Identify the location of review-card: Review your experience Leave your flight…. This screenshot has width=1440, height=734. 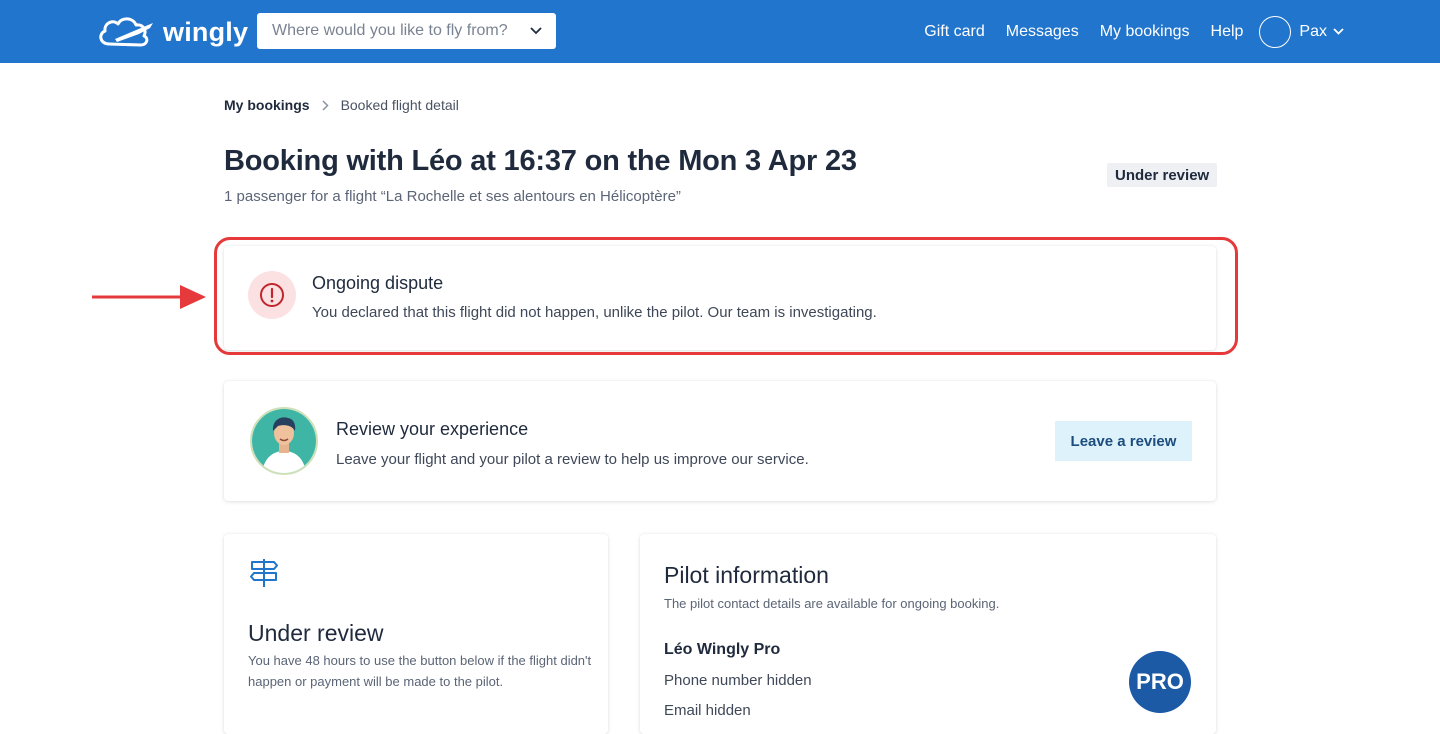
(720, 441).